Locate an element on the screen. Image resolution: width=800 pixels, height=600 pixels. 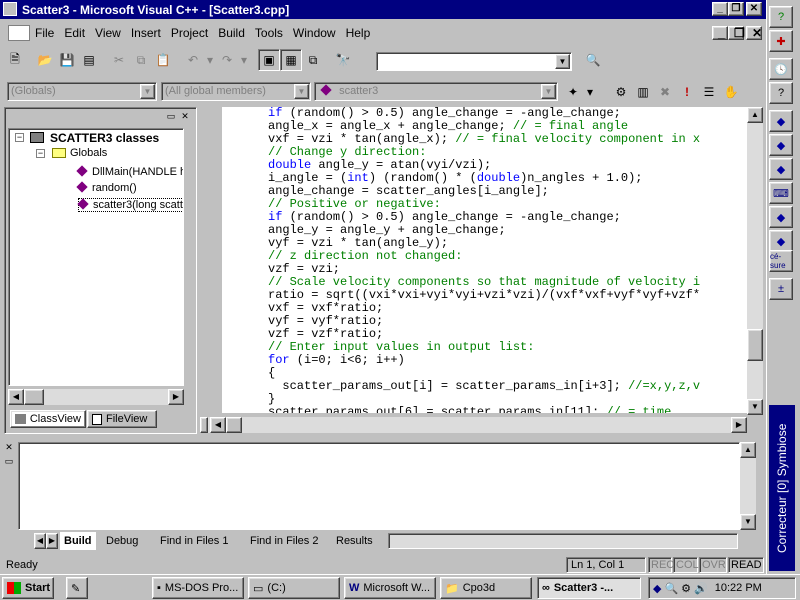
copy-icon: ⧉ is located at coordinates (141, 60).